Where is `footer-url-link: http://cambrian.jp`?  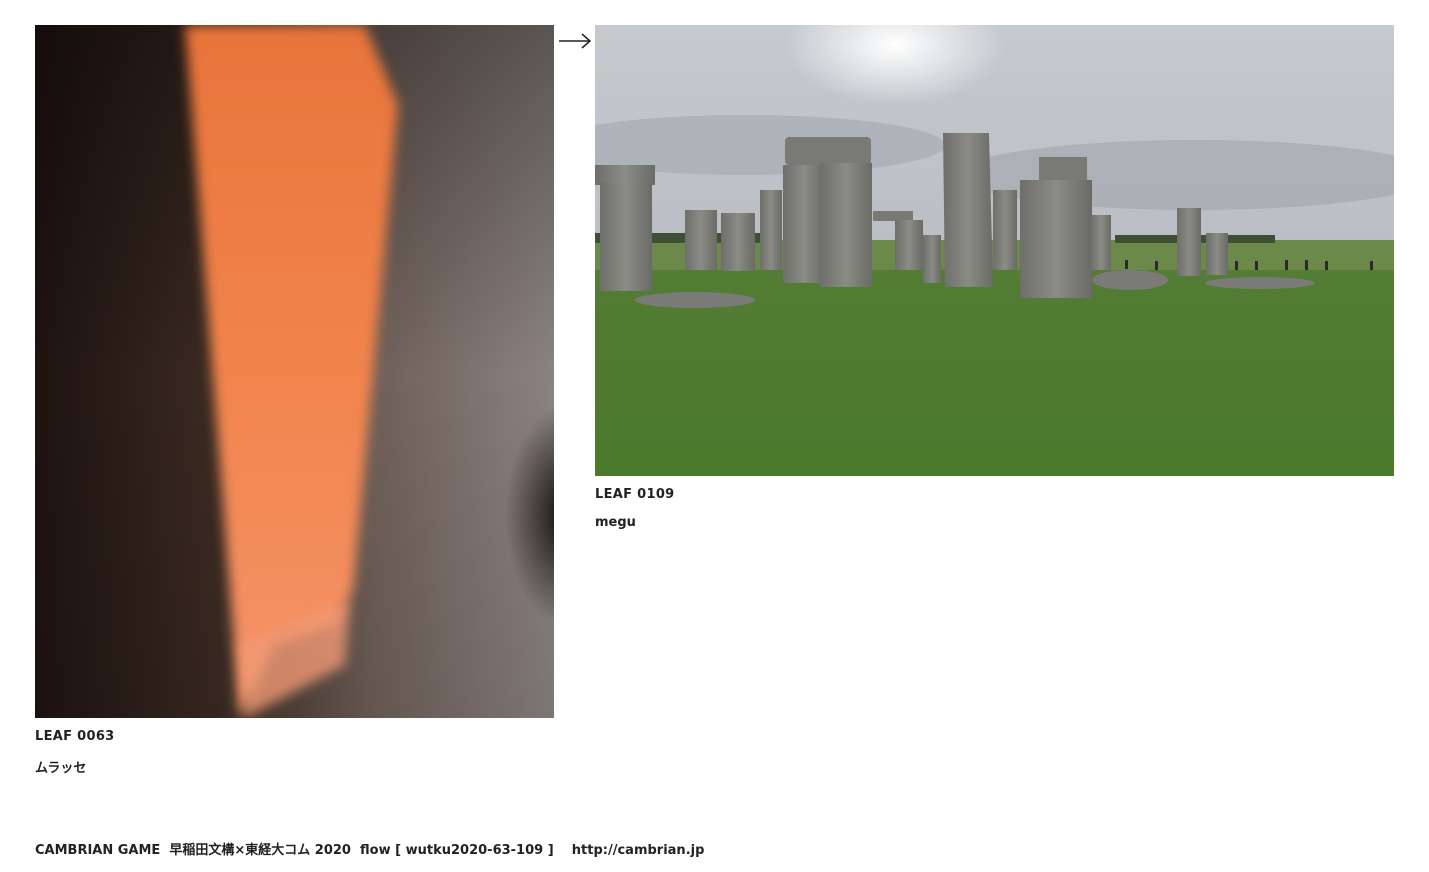 footer-url-link: http://cambrian.jp is located at coordinates (638, 850).